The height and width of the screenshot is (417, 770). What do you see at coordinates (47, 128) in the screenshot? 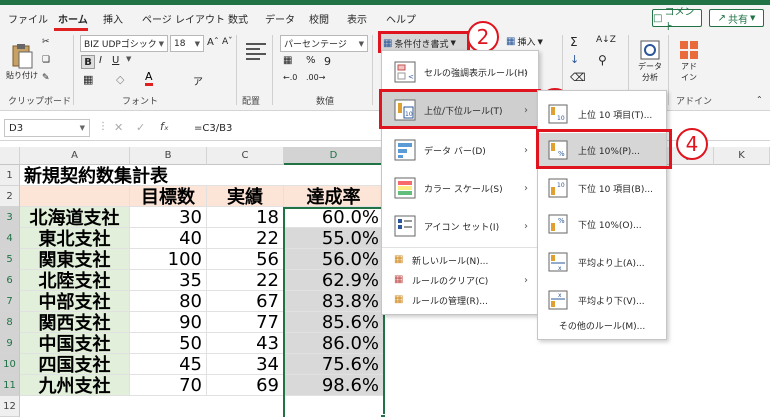
I see `name-box: D3 ▼` at bounding box center [47, 128].